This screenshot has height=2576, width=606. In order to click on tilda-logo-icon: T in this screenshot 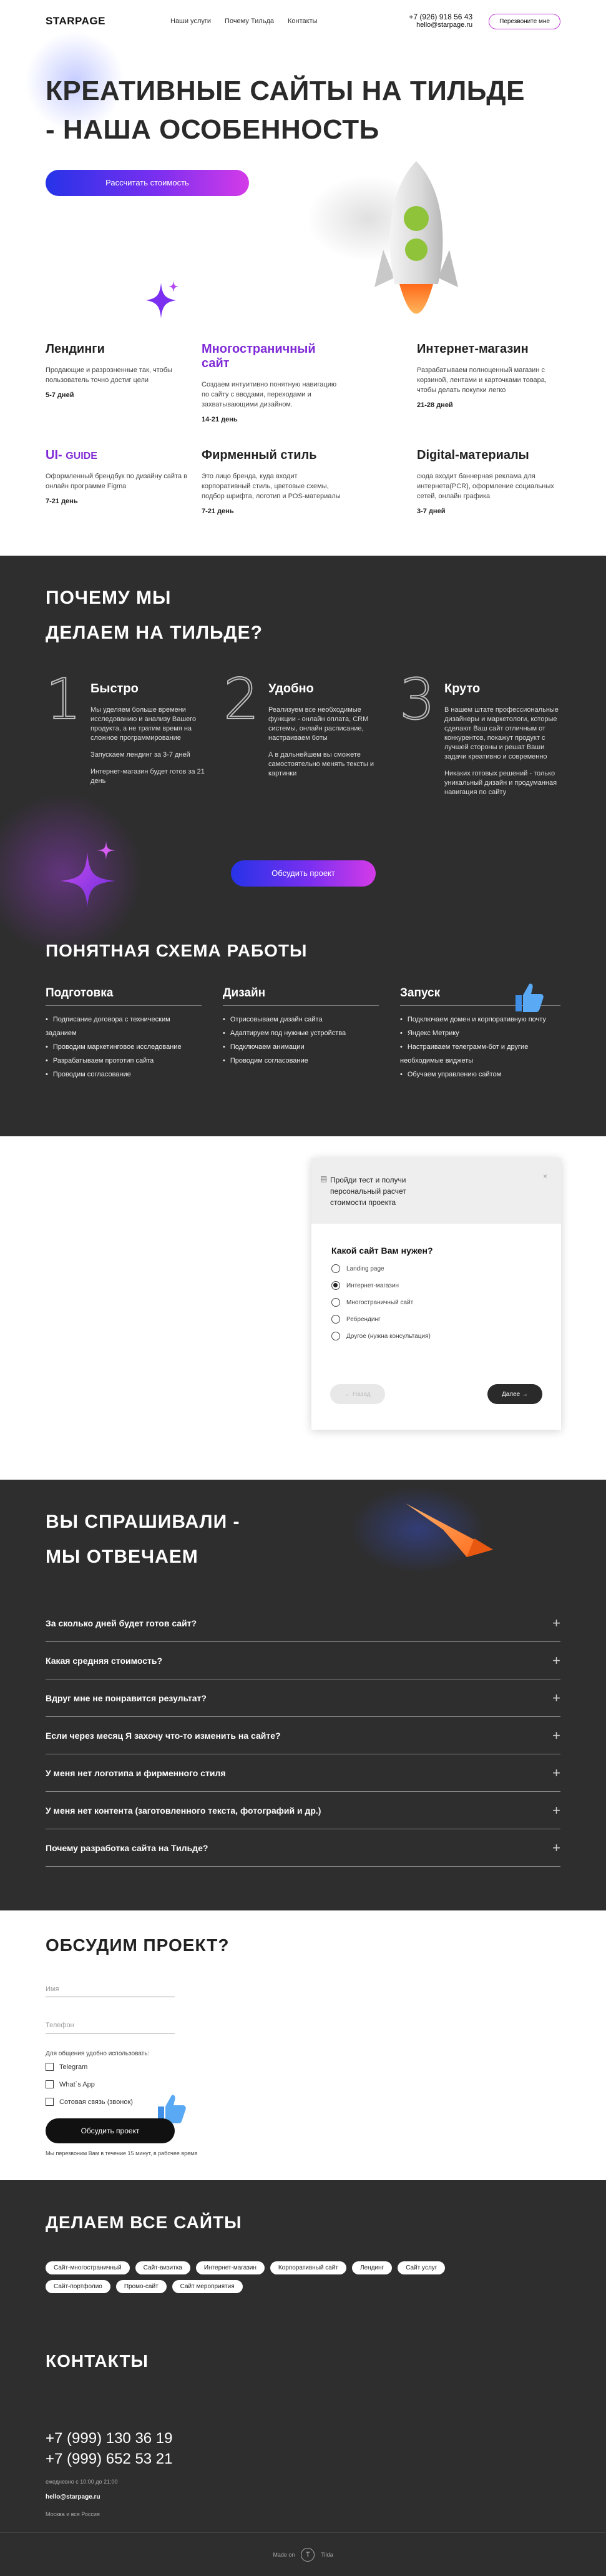, I will do `click(308, 2554)`.